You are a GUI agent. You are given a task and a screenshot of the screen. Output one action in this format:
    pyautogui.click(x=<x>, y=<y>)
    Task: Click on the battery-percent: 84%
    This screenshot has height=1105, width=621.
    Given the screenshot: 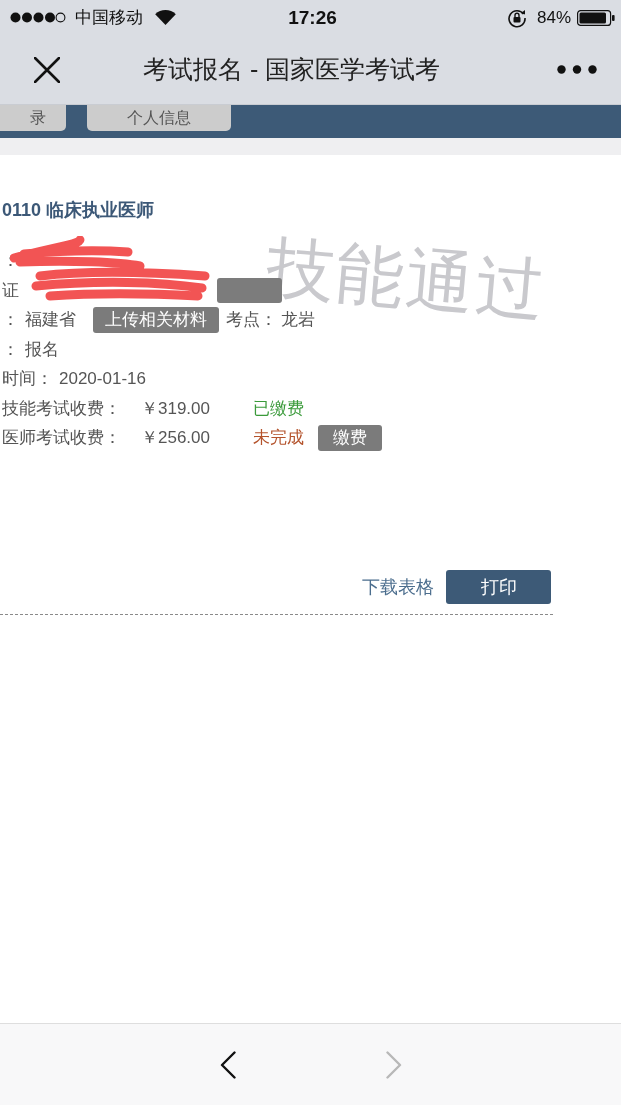 What is the action you would take?
    pyautogui.click(x=553, y=17)
    